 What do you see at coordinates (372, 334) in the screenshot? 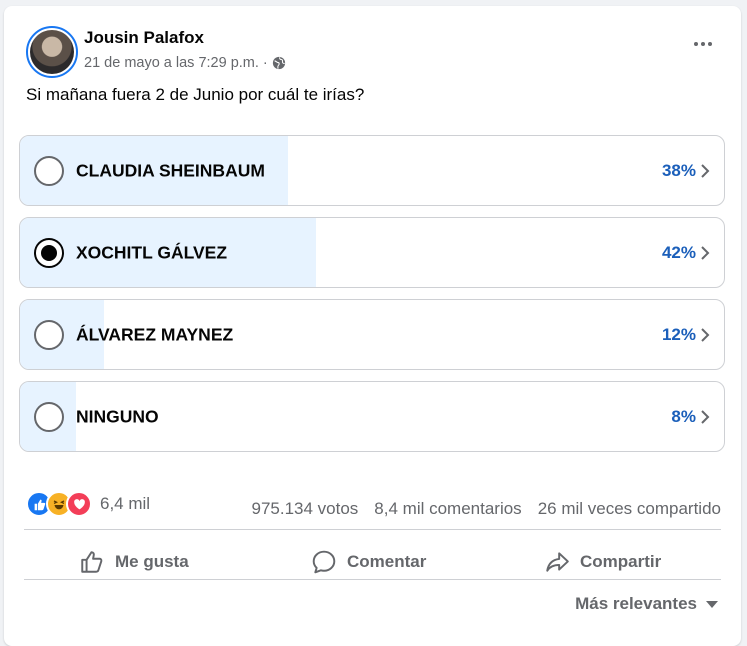
I see `poll-option: ÁLVAREZ MAYNEZ 12%` at bounding box center [372, 334].